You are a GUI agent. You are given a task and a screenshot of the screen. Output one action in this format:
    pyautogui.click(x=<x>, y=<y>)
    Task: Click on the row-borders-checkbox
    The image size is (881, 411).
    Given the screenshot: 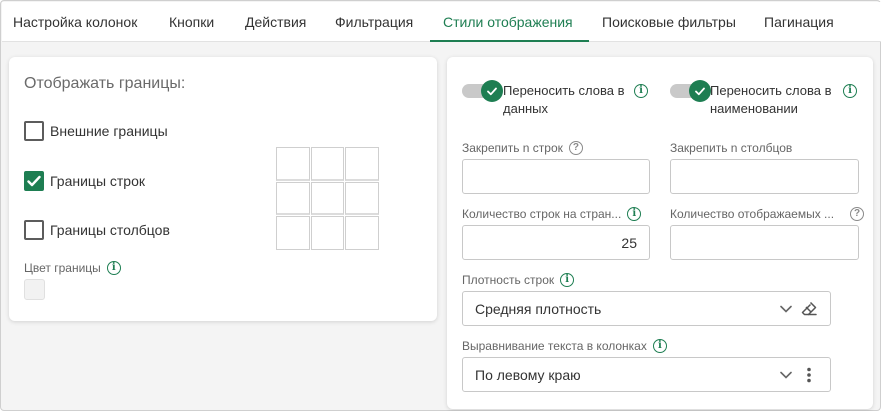 What is the action you would take?
    pyautogui.click(x=34, y=181)
    